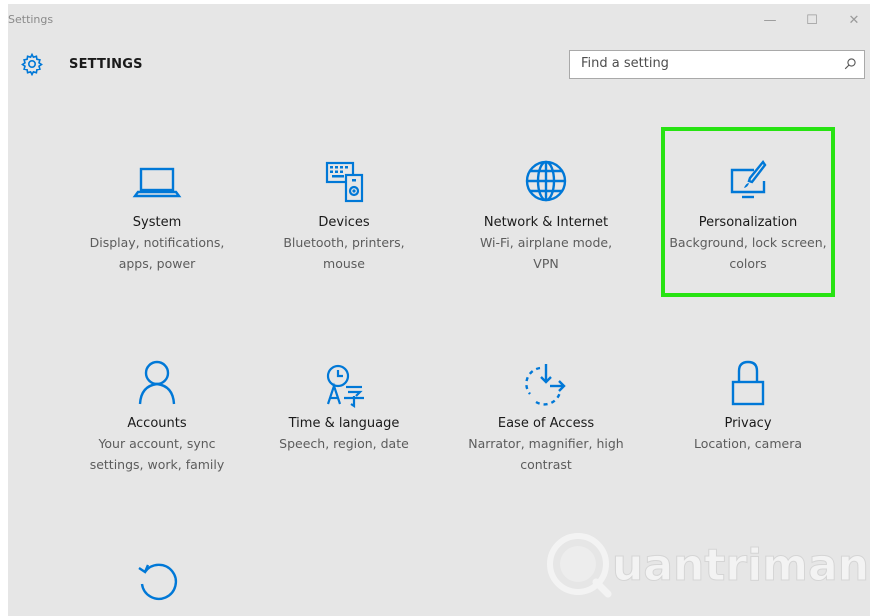 The height and width of the screenshot is (616, 870). Describe the element at coordinates (546, 181) in the screenshot. I see `globe-icon` at that location.